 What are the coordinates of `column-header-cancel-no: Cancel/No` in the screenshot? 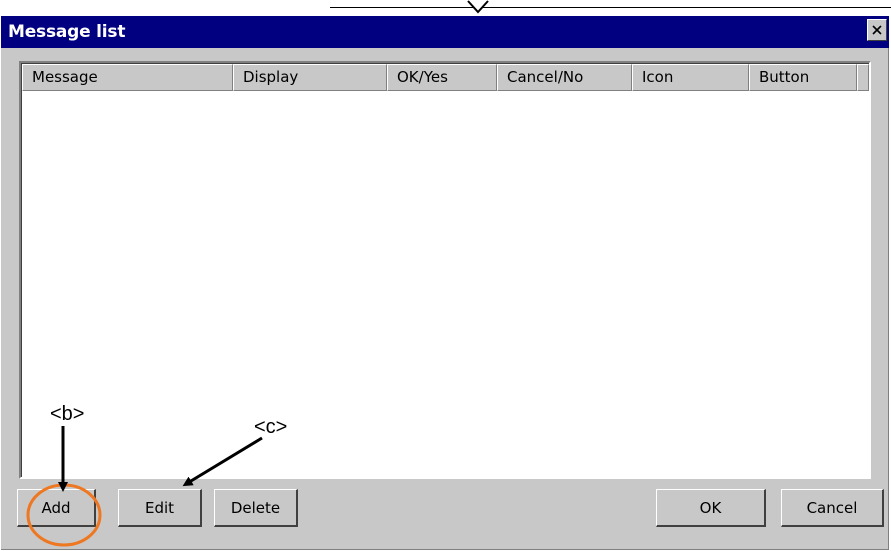 It's located at (564, 77).